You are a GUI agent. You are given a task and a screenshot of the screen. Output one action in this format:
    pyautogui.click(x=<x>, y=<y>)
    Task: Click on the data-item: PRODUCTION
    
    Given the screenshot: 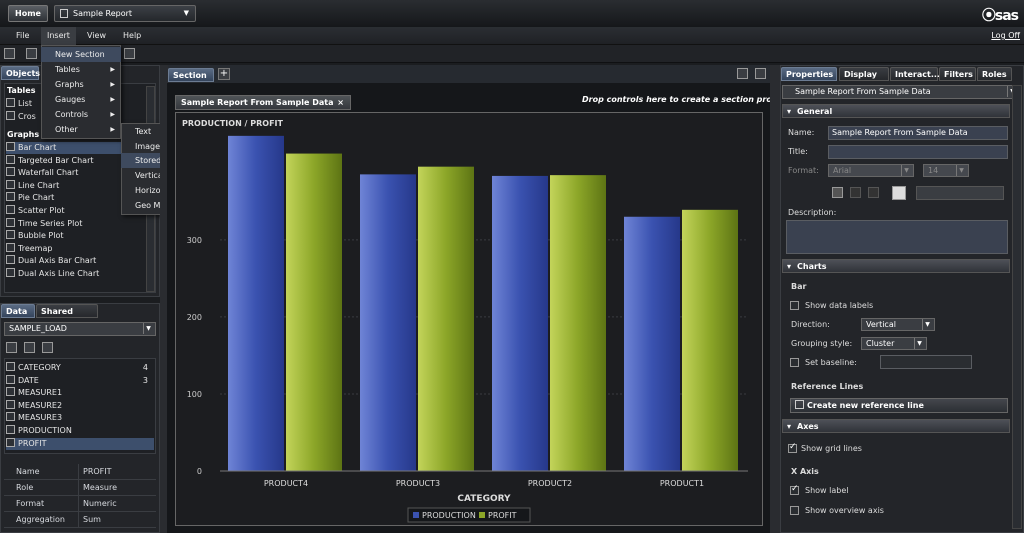 What is the action you would take?
    pyautogui.click(x=80, y=431)
    